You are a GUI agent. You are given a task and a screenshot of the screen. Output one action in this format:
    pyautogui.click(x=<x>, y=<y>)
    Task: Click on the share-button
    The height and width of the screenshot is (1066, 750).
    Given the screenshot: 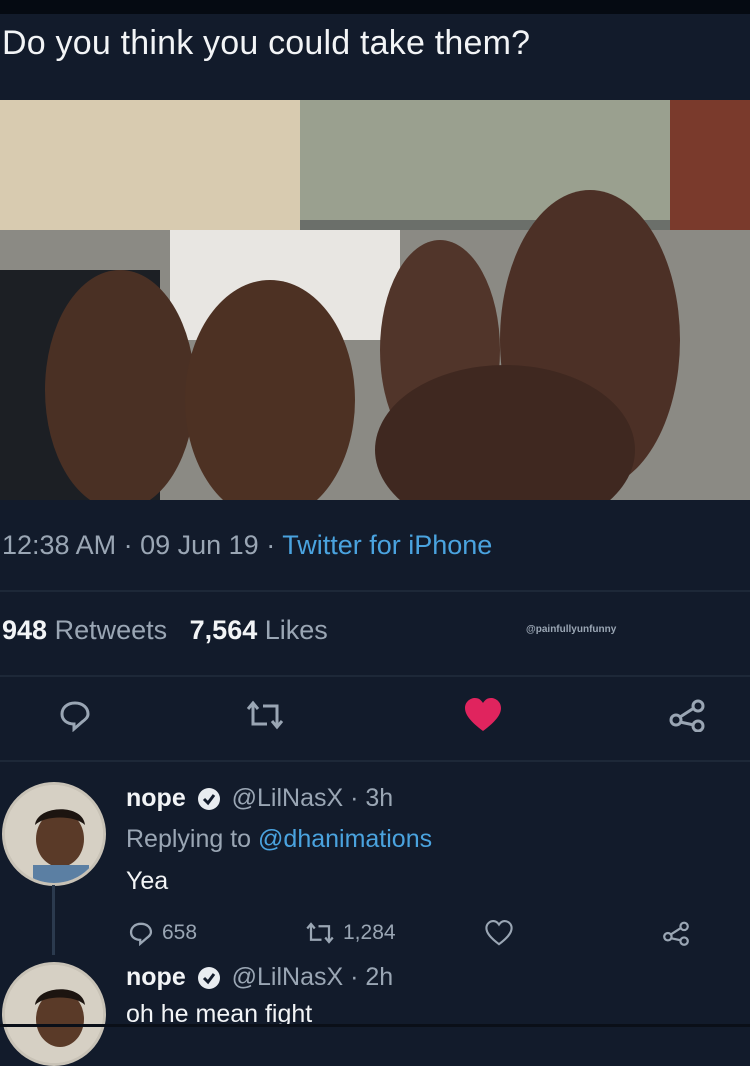 What is the action you would take?
    pyautogui.click(x=687, y=715)
    